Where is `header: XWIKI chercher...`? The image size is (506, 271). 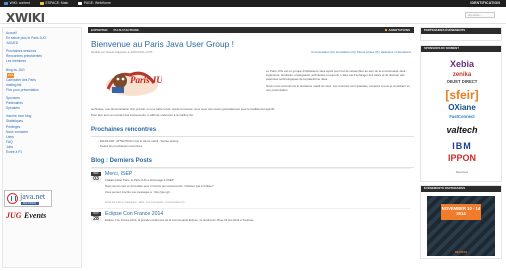
header: XWIKI chercher... is located at coordinates (253, 16).